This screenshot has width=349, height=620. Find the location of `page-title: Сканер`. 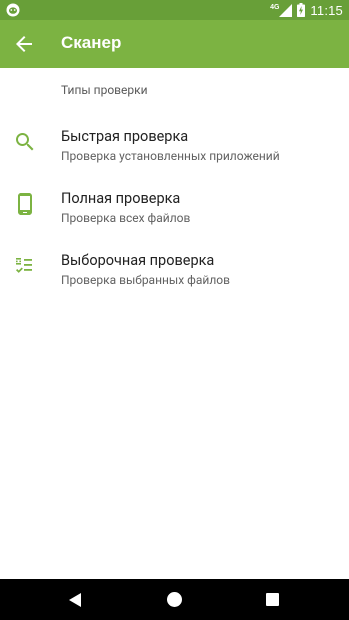

page-title: Сканер is located at coordinates (91, 42).